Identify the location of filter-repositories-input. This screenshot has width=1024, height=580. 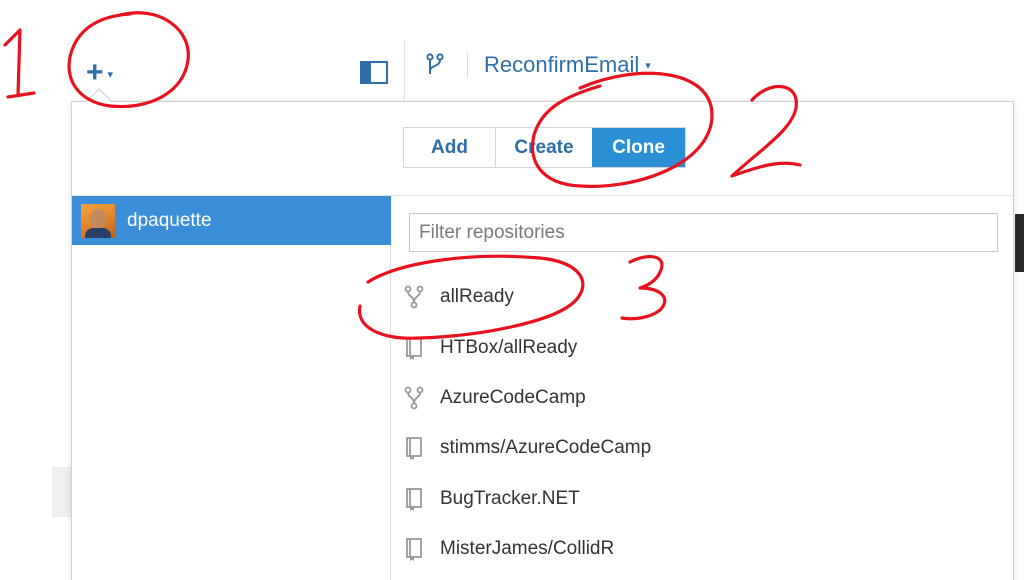
(703, 232).